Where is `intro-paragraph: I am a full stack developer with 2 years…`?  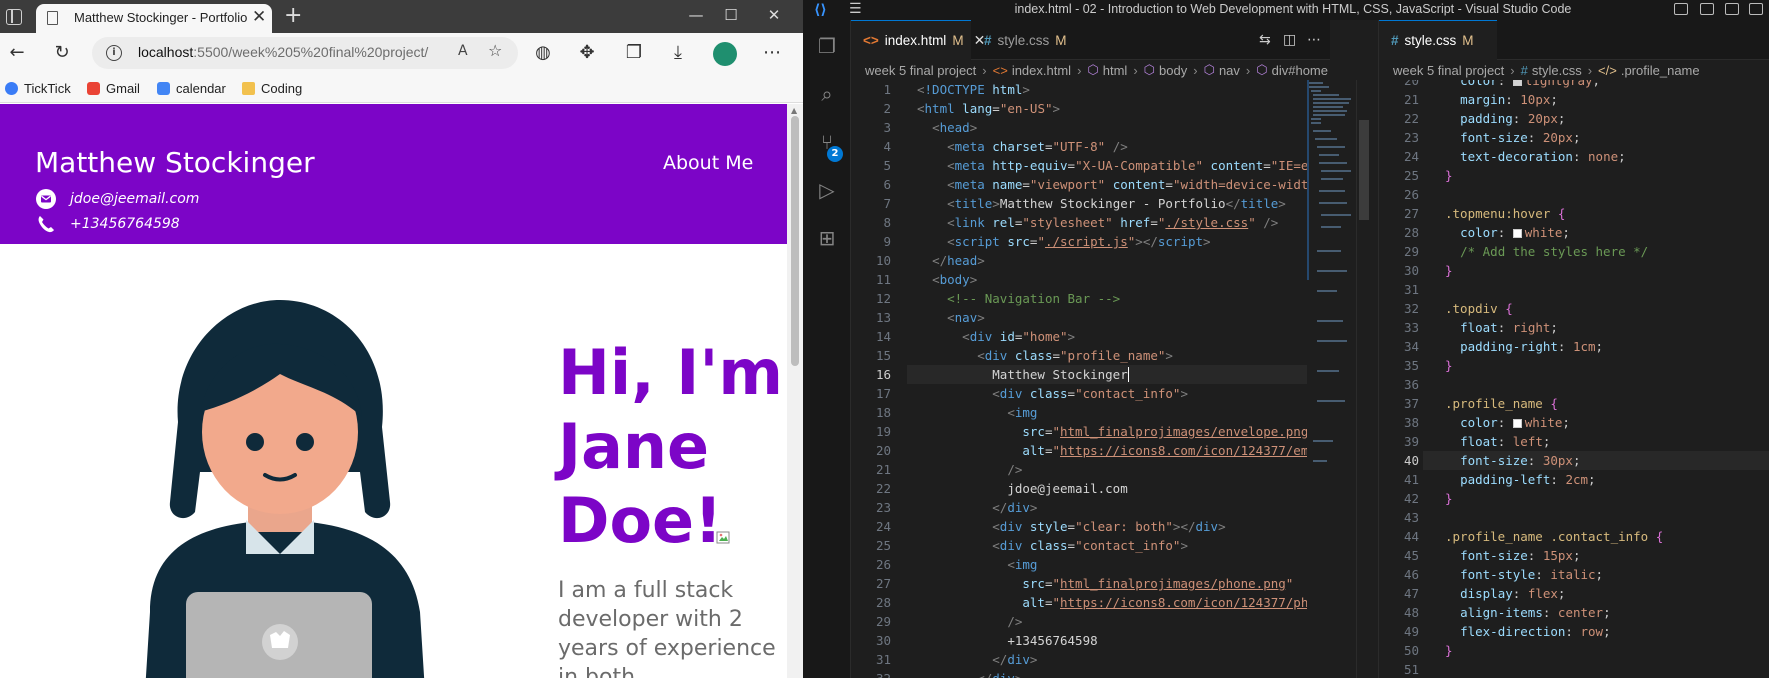
intro-paragraph: I am a full stack developer with 2 years… is located at coordinates (667, 628).